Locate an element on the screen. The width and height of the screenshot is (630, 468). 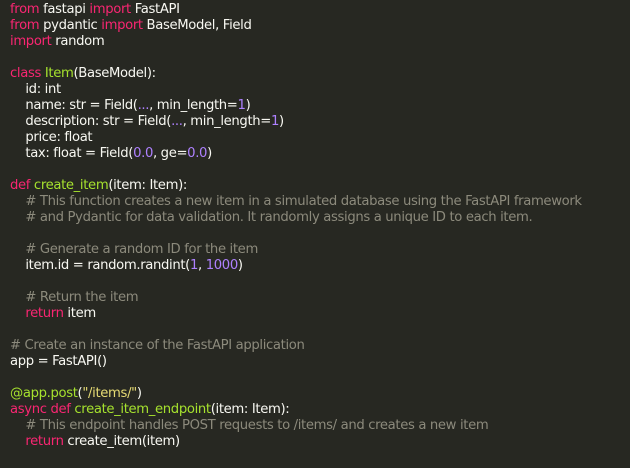
code-token: create_item is located at coordinates (71, 185).